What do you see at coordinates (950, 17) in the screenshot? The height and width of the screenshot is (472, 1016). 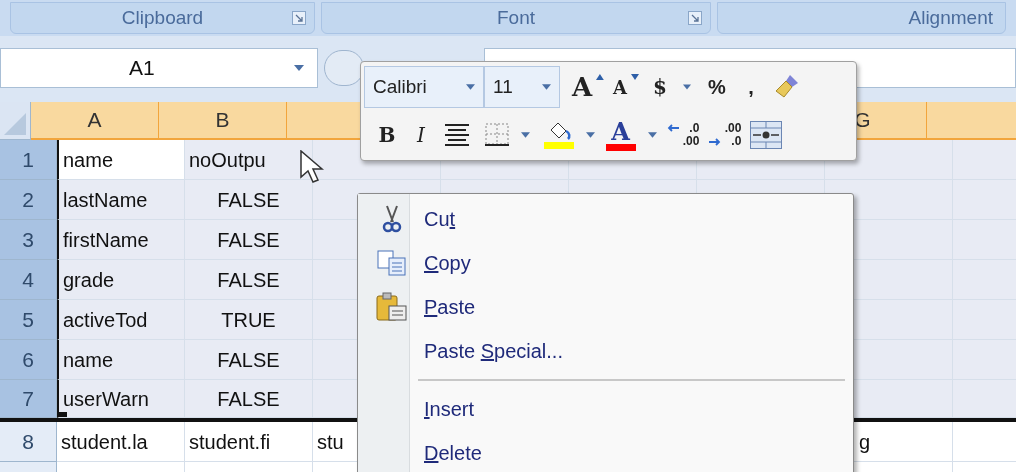 I see `ribbon-group-label: Alignment` at bounding box center [950, 17].